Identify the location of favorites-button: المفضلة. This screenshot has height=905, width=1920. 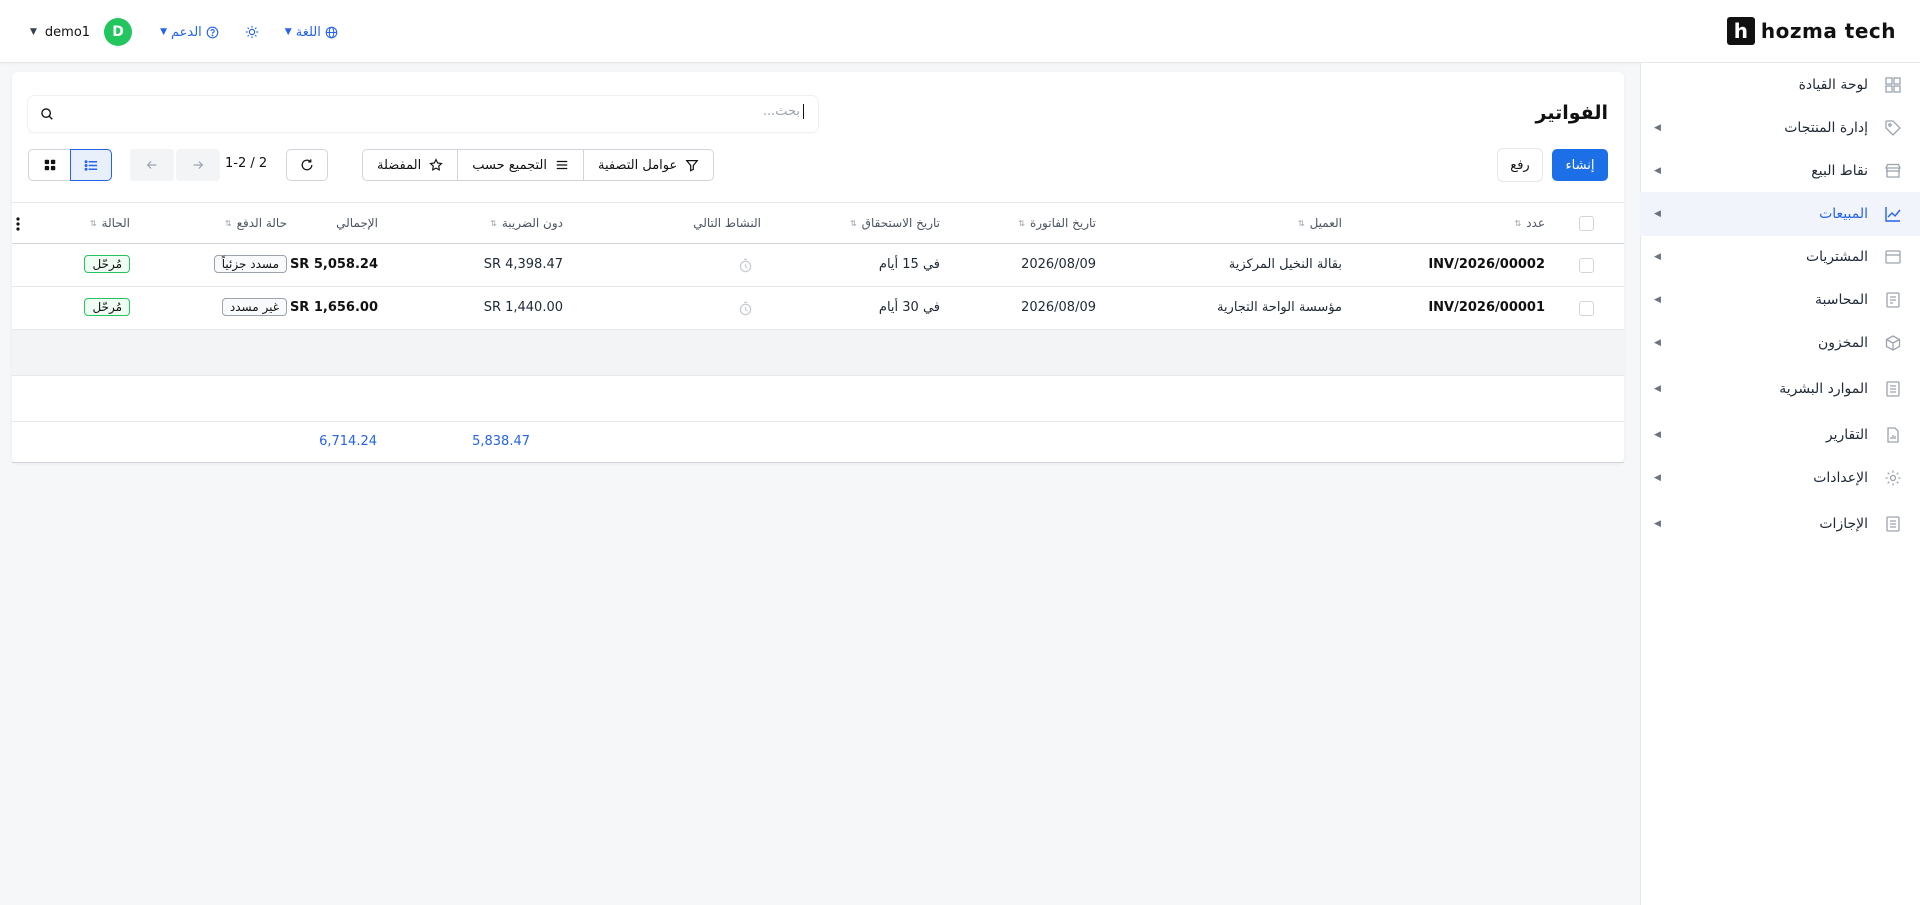
(410, 165).